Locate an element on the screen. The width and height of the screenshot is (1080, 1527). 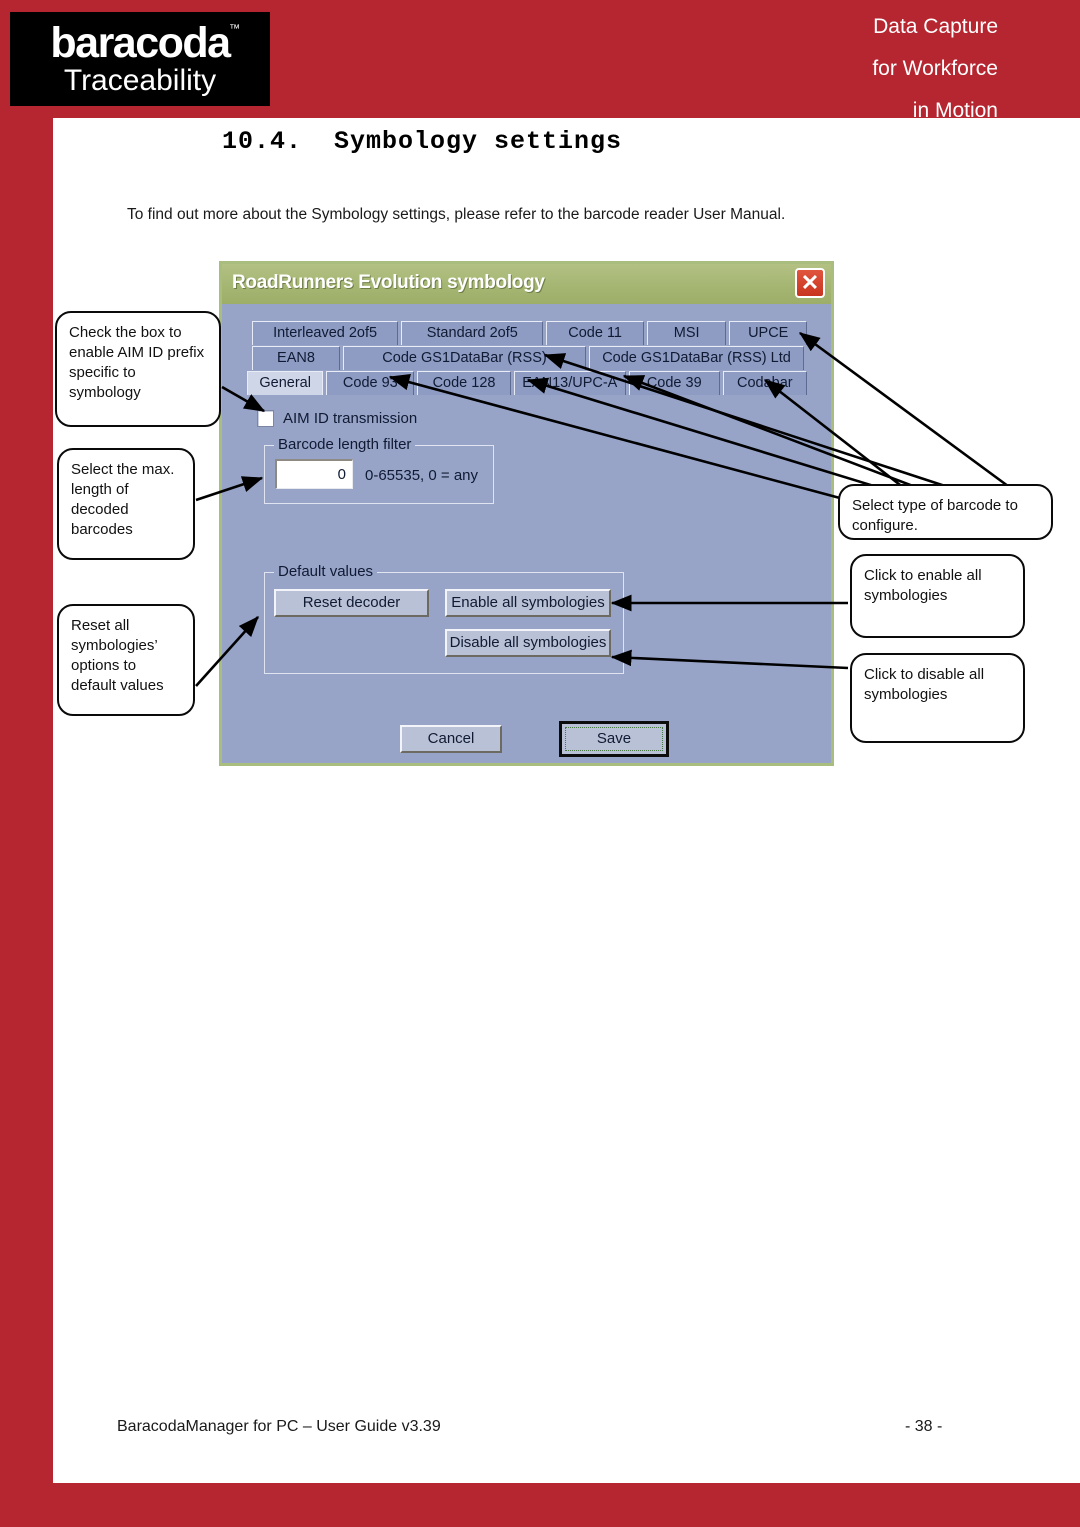
tab-msi: MSI is located at coordinates (686, 333).